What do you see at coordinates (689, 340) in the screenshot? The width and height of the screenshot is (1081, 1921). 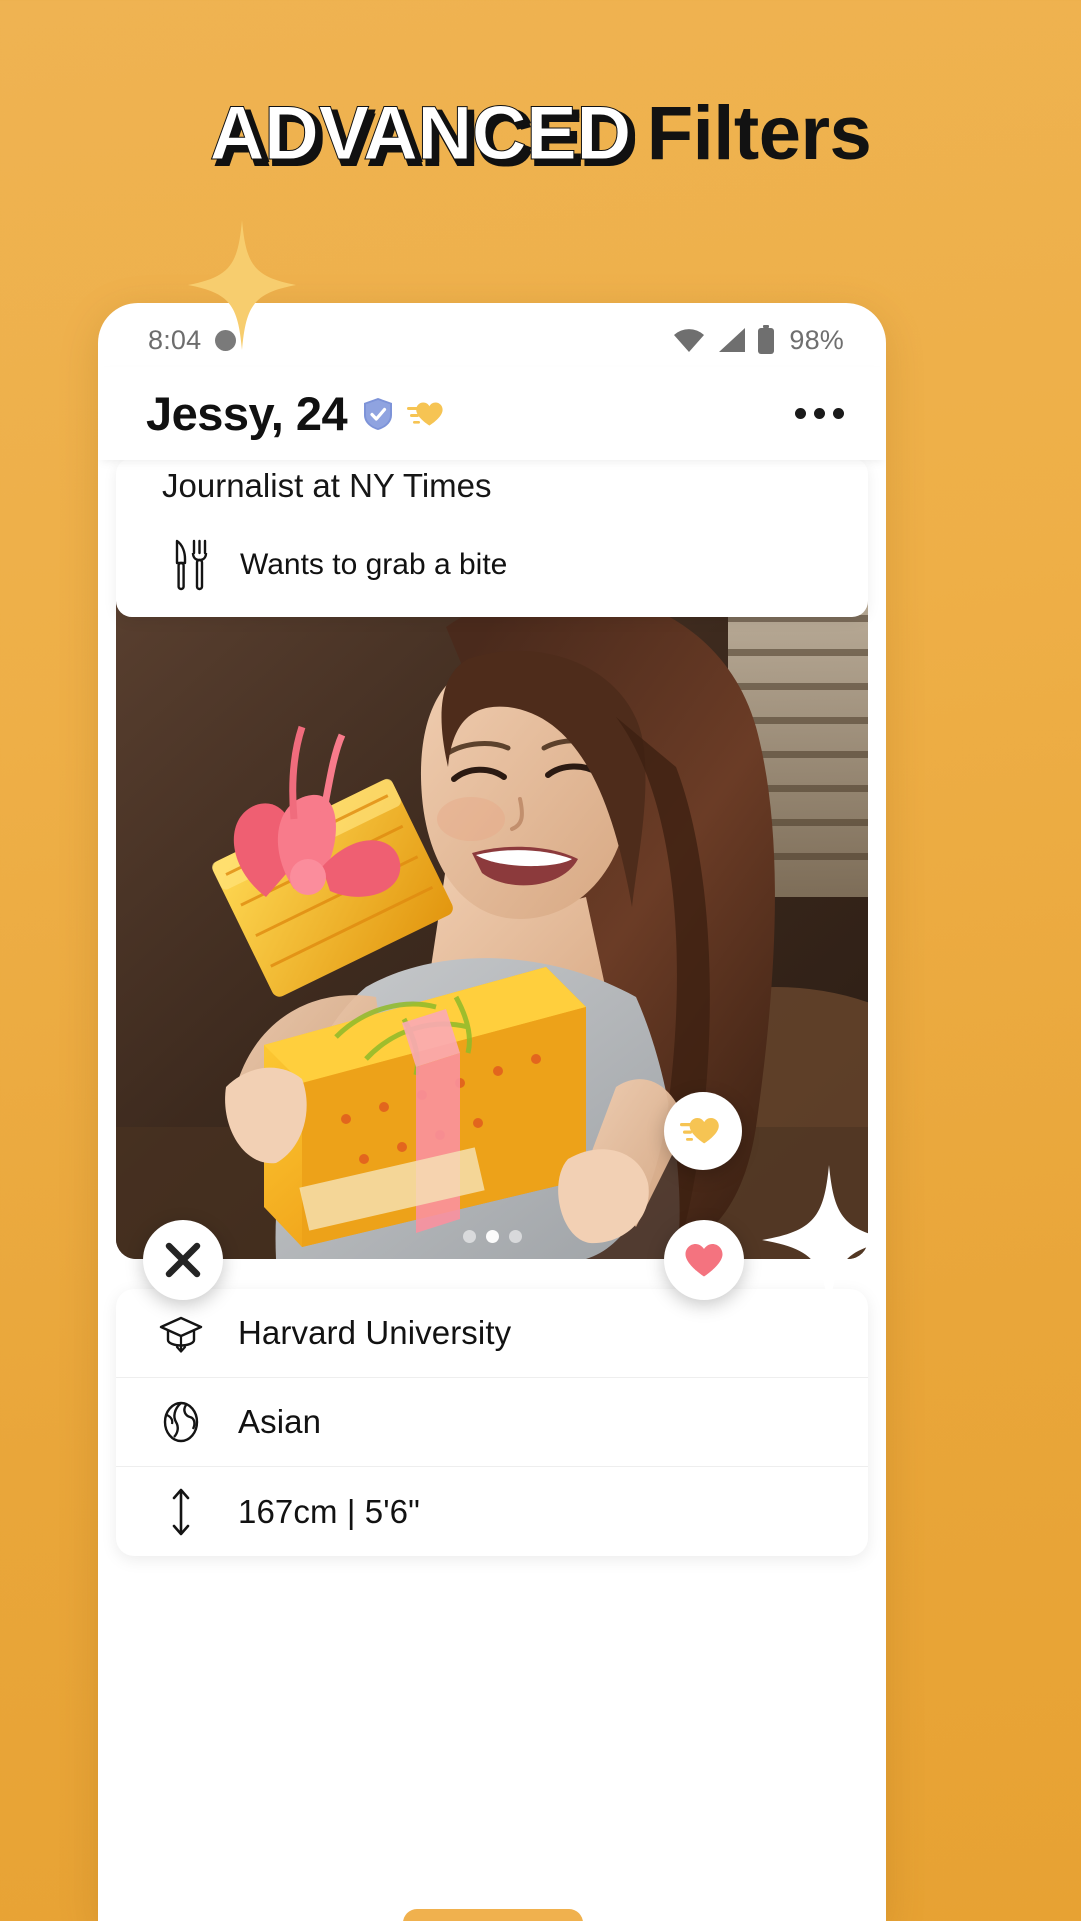 I see `wifi-icon` at bounding box center [689, 340].